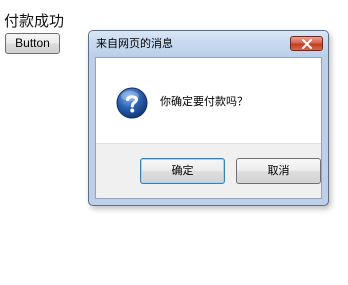 Image resolution: width=348 pixels, height=285 pixels. What do you see at coordinates (132, 103) in the screenshot?
I see `question-icon` at bounding box center [132, 103].